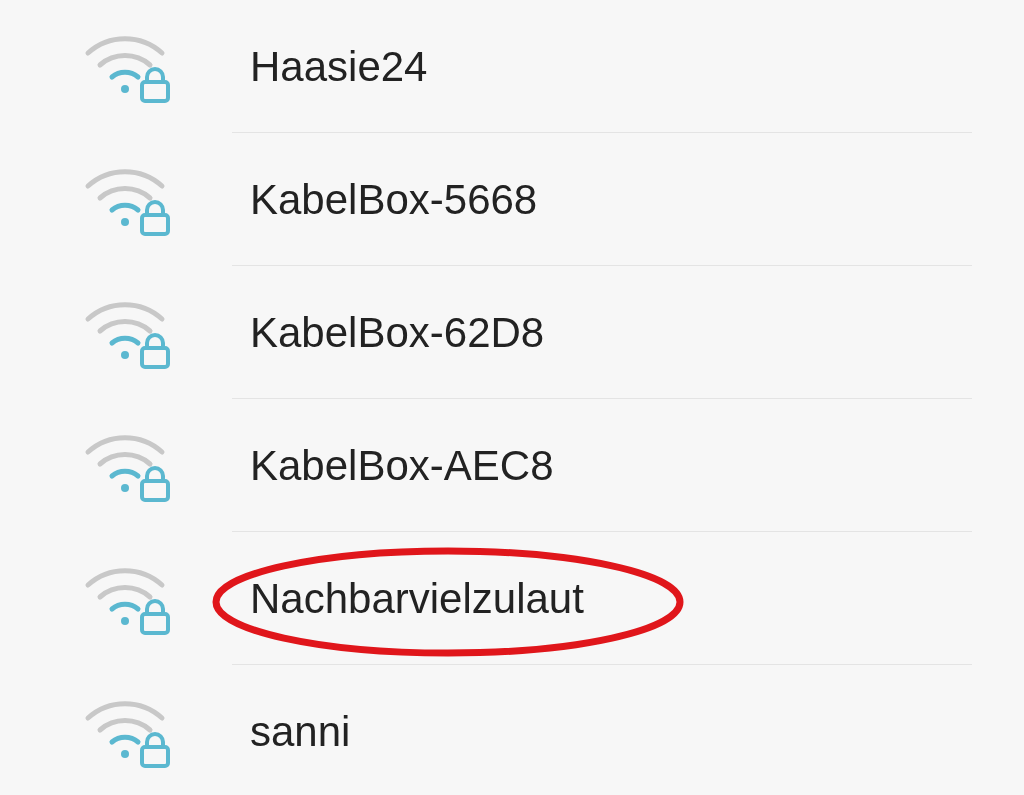 The height and width of the screenshot is (795, 1024). I want to click on network-name: KabelBox-62D8, so click(397, 332).